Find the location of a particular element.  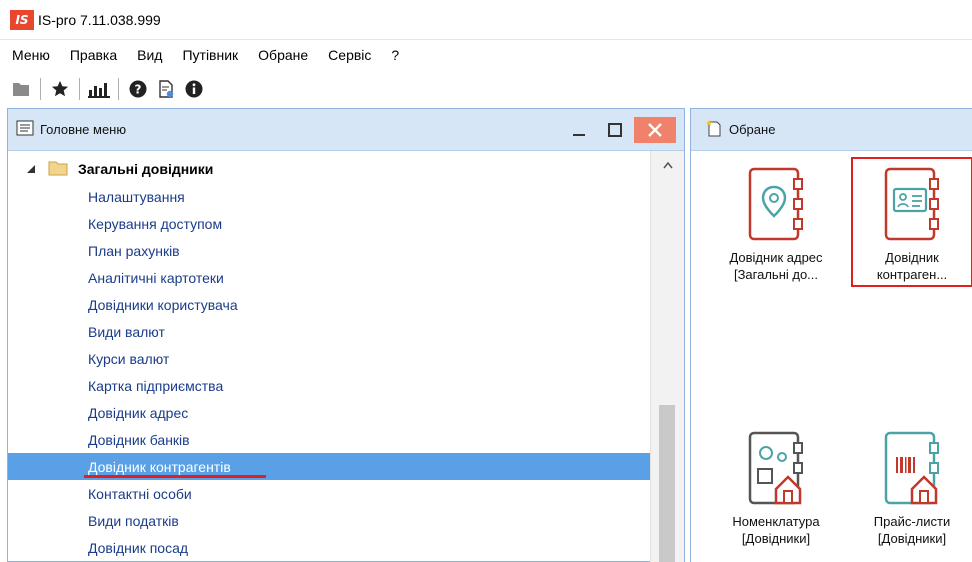

chart-icon is located at coordinates (99, 89).